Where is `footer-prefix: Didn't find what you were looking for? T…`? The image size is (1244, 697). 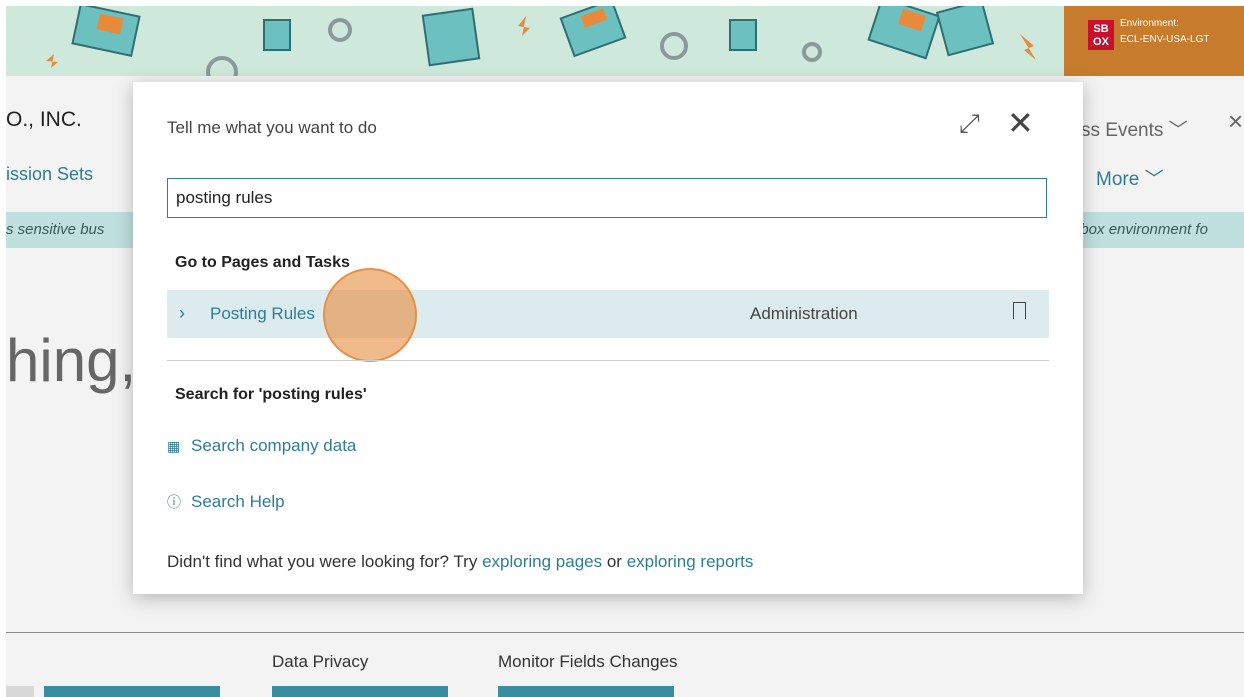
footer-prefix: Didn't find what you were looking for? T… is located at coordinates (322, 561).